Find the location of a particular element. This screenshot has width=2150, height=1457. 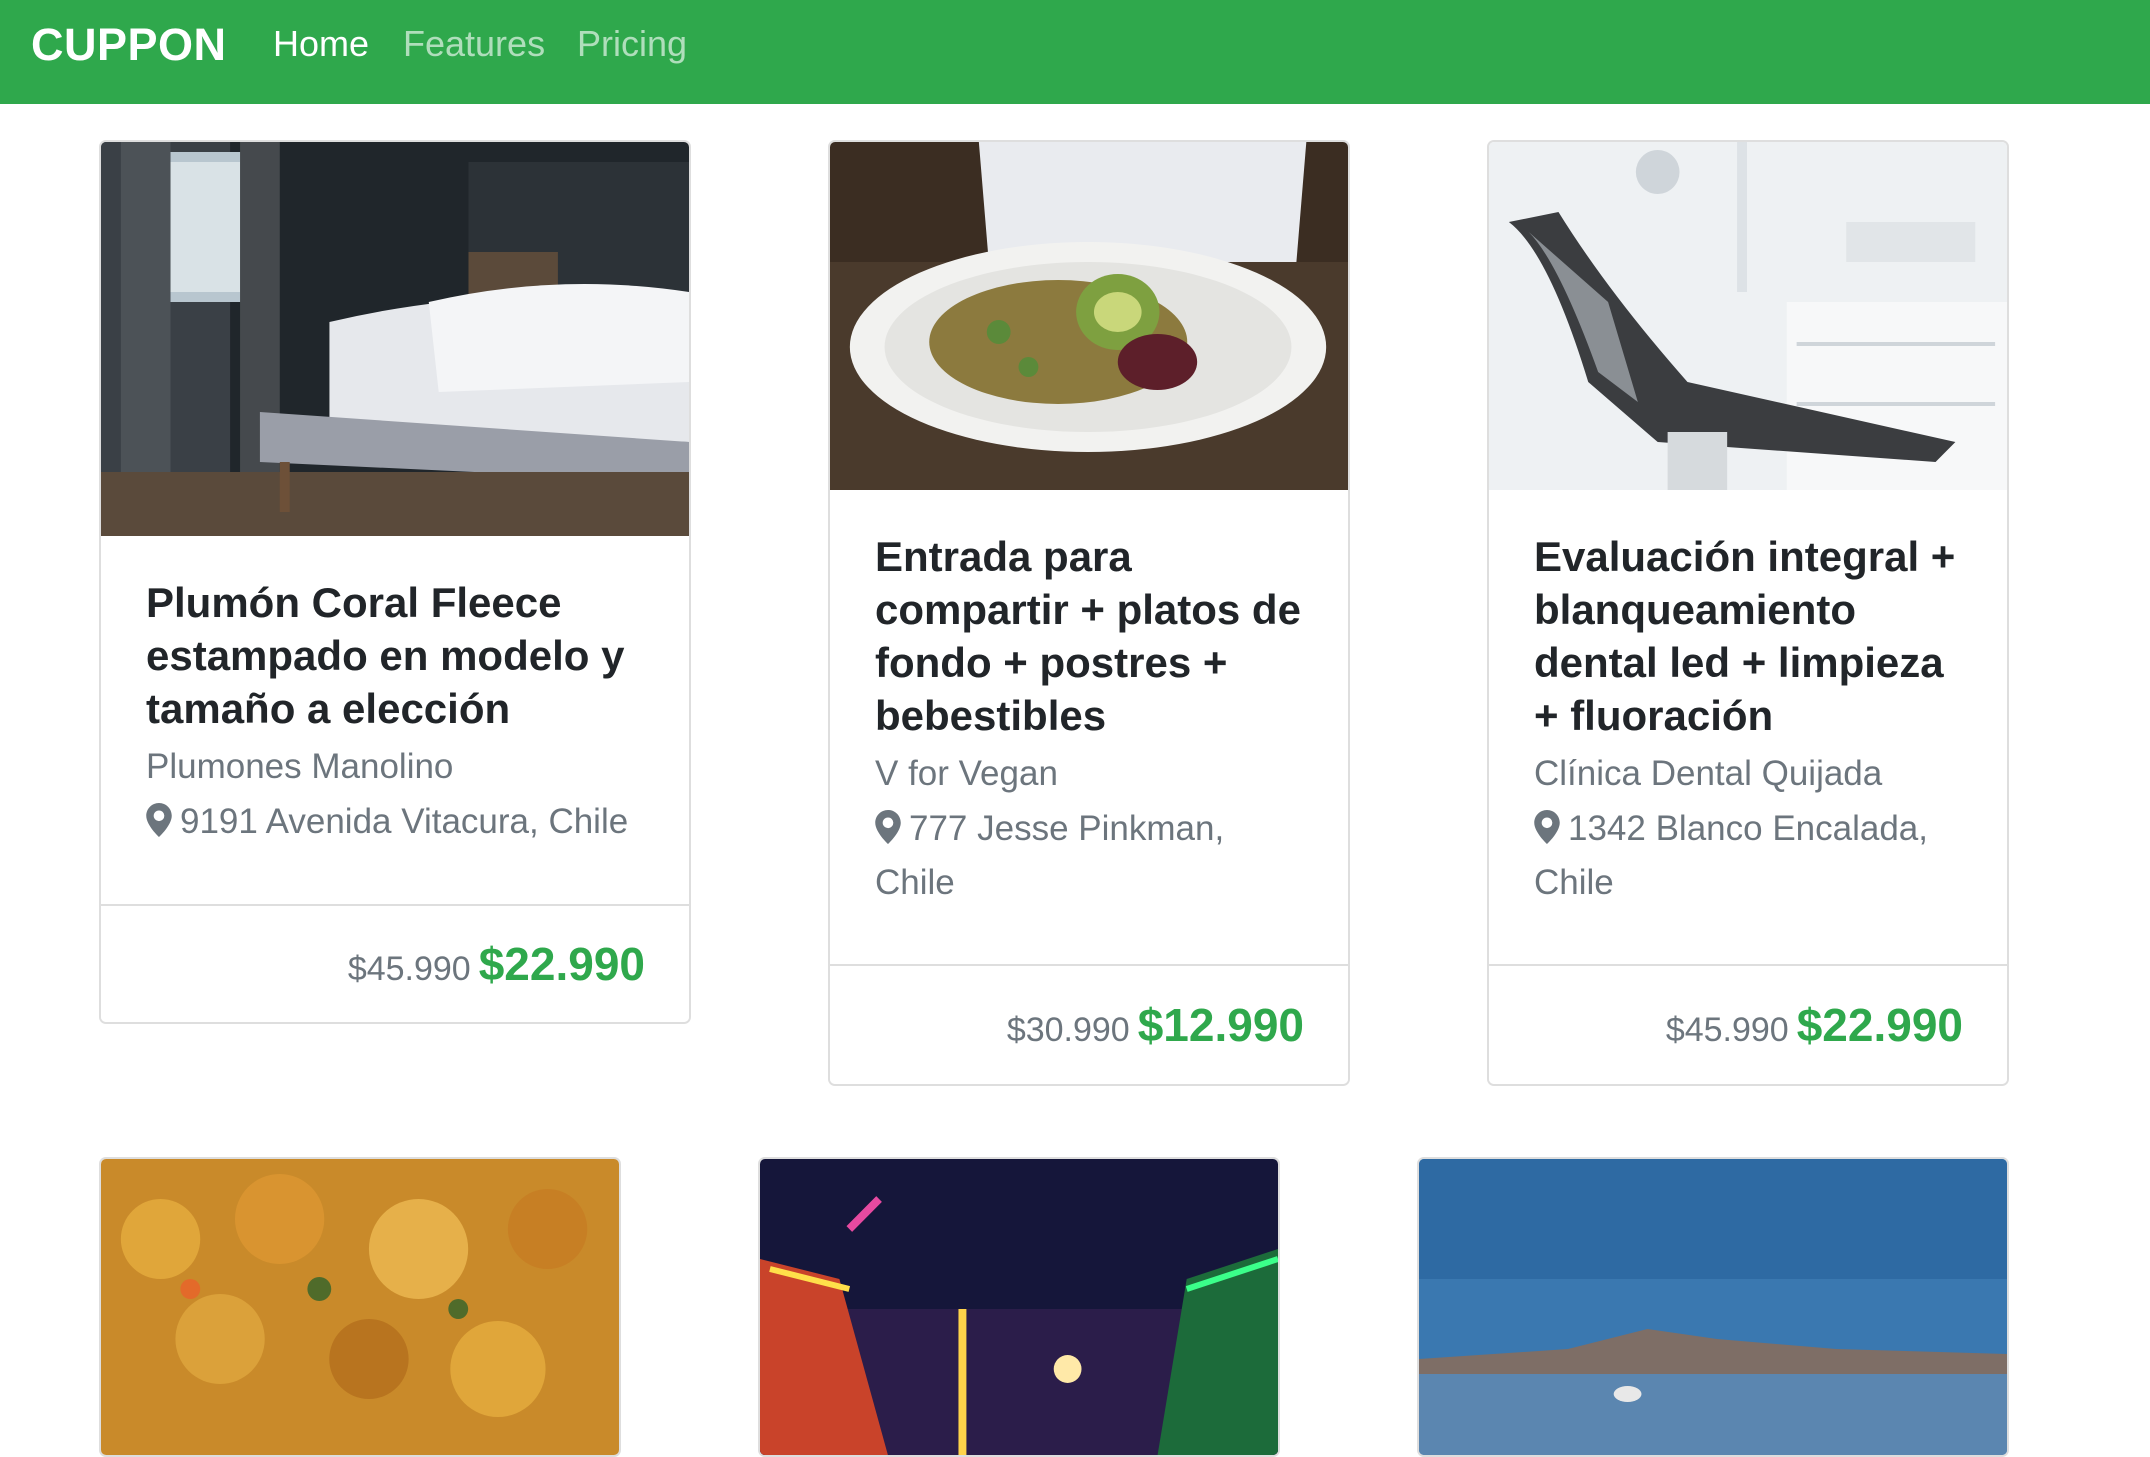

deal-location: 777 Jesse Pinkman, Chile is located at coordinates (1091, 856).